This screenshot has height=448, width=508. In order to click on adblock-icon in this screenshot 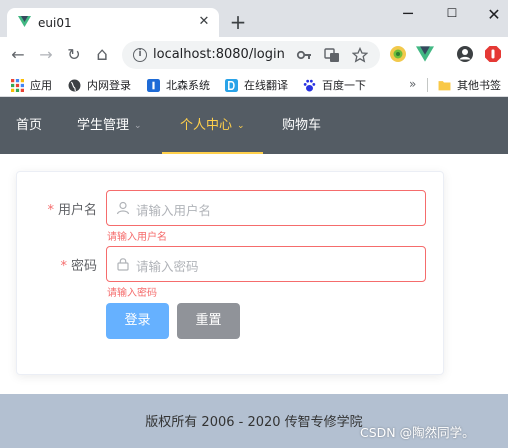, I will do `click(493, 54)`.